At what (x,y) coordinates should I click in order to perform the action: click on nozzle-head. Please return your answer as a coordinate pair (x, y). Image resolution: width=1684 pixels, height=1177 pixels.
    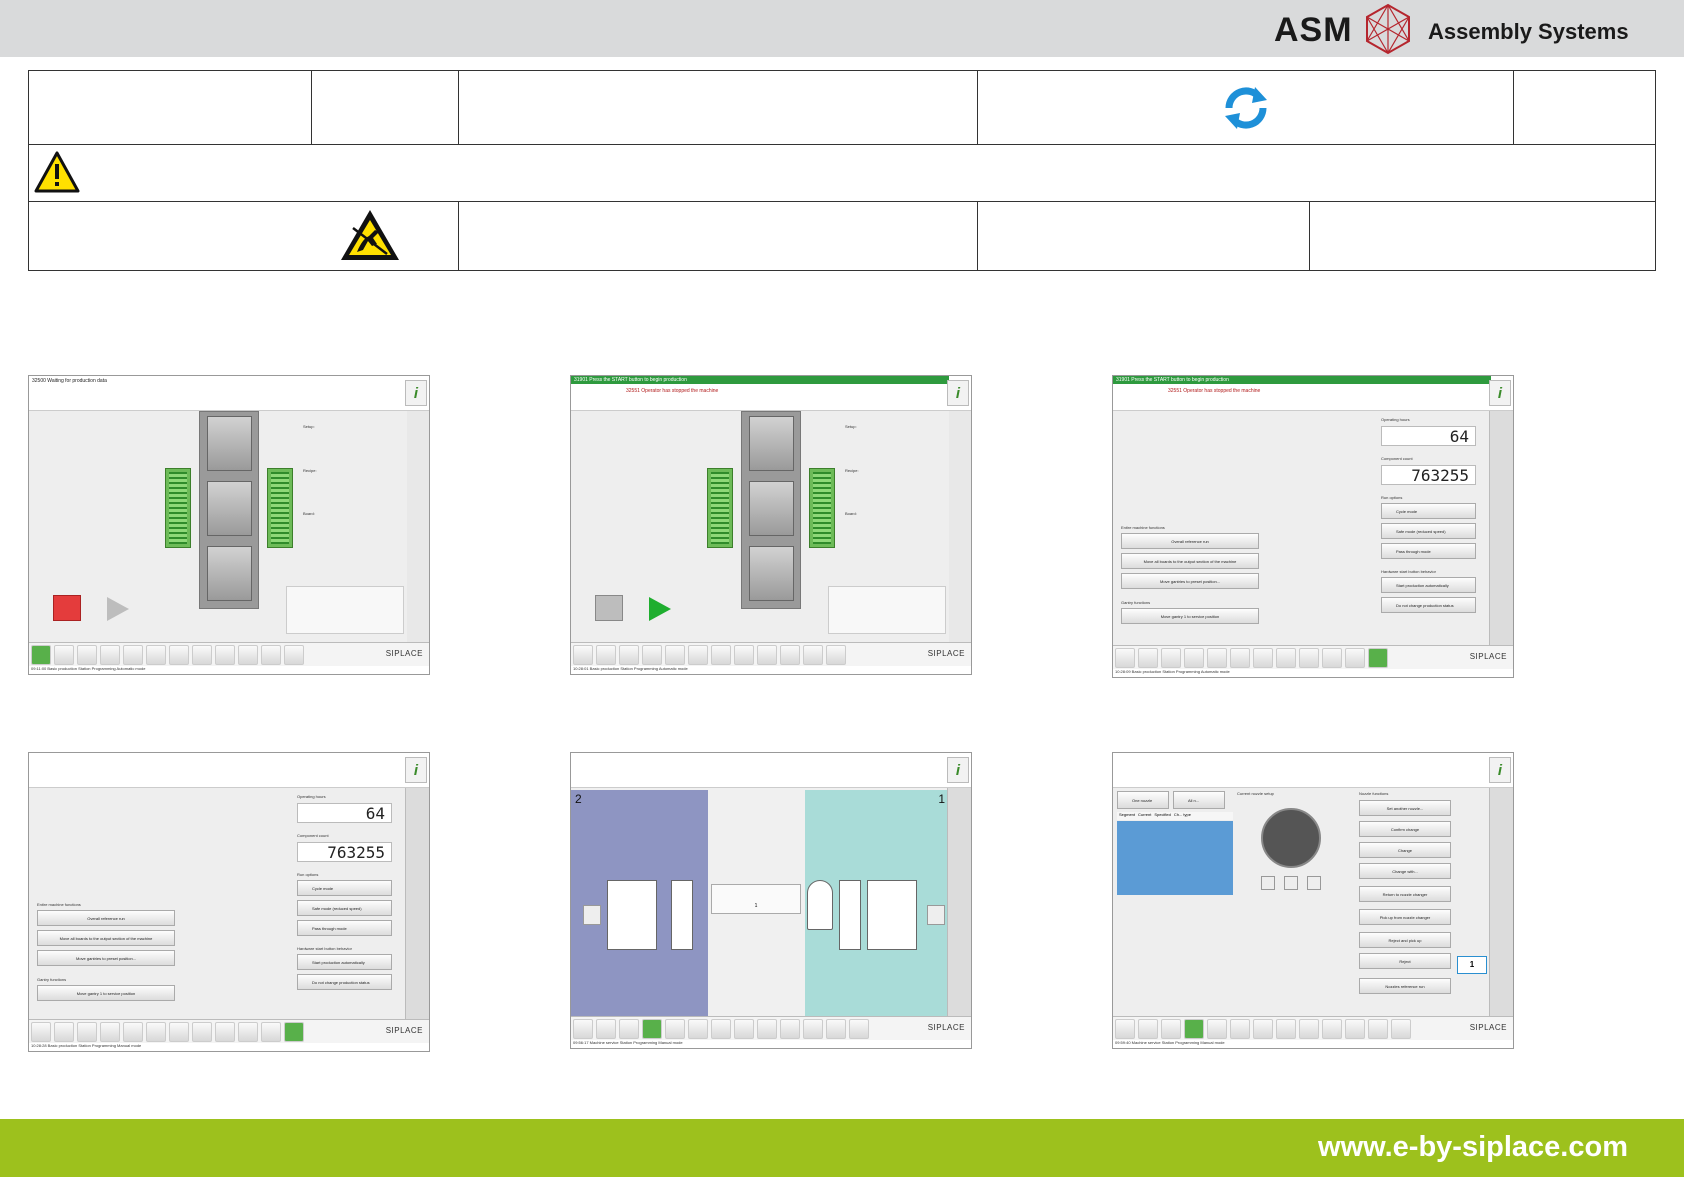
    Looking at the image, I should click on (820, 905).